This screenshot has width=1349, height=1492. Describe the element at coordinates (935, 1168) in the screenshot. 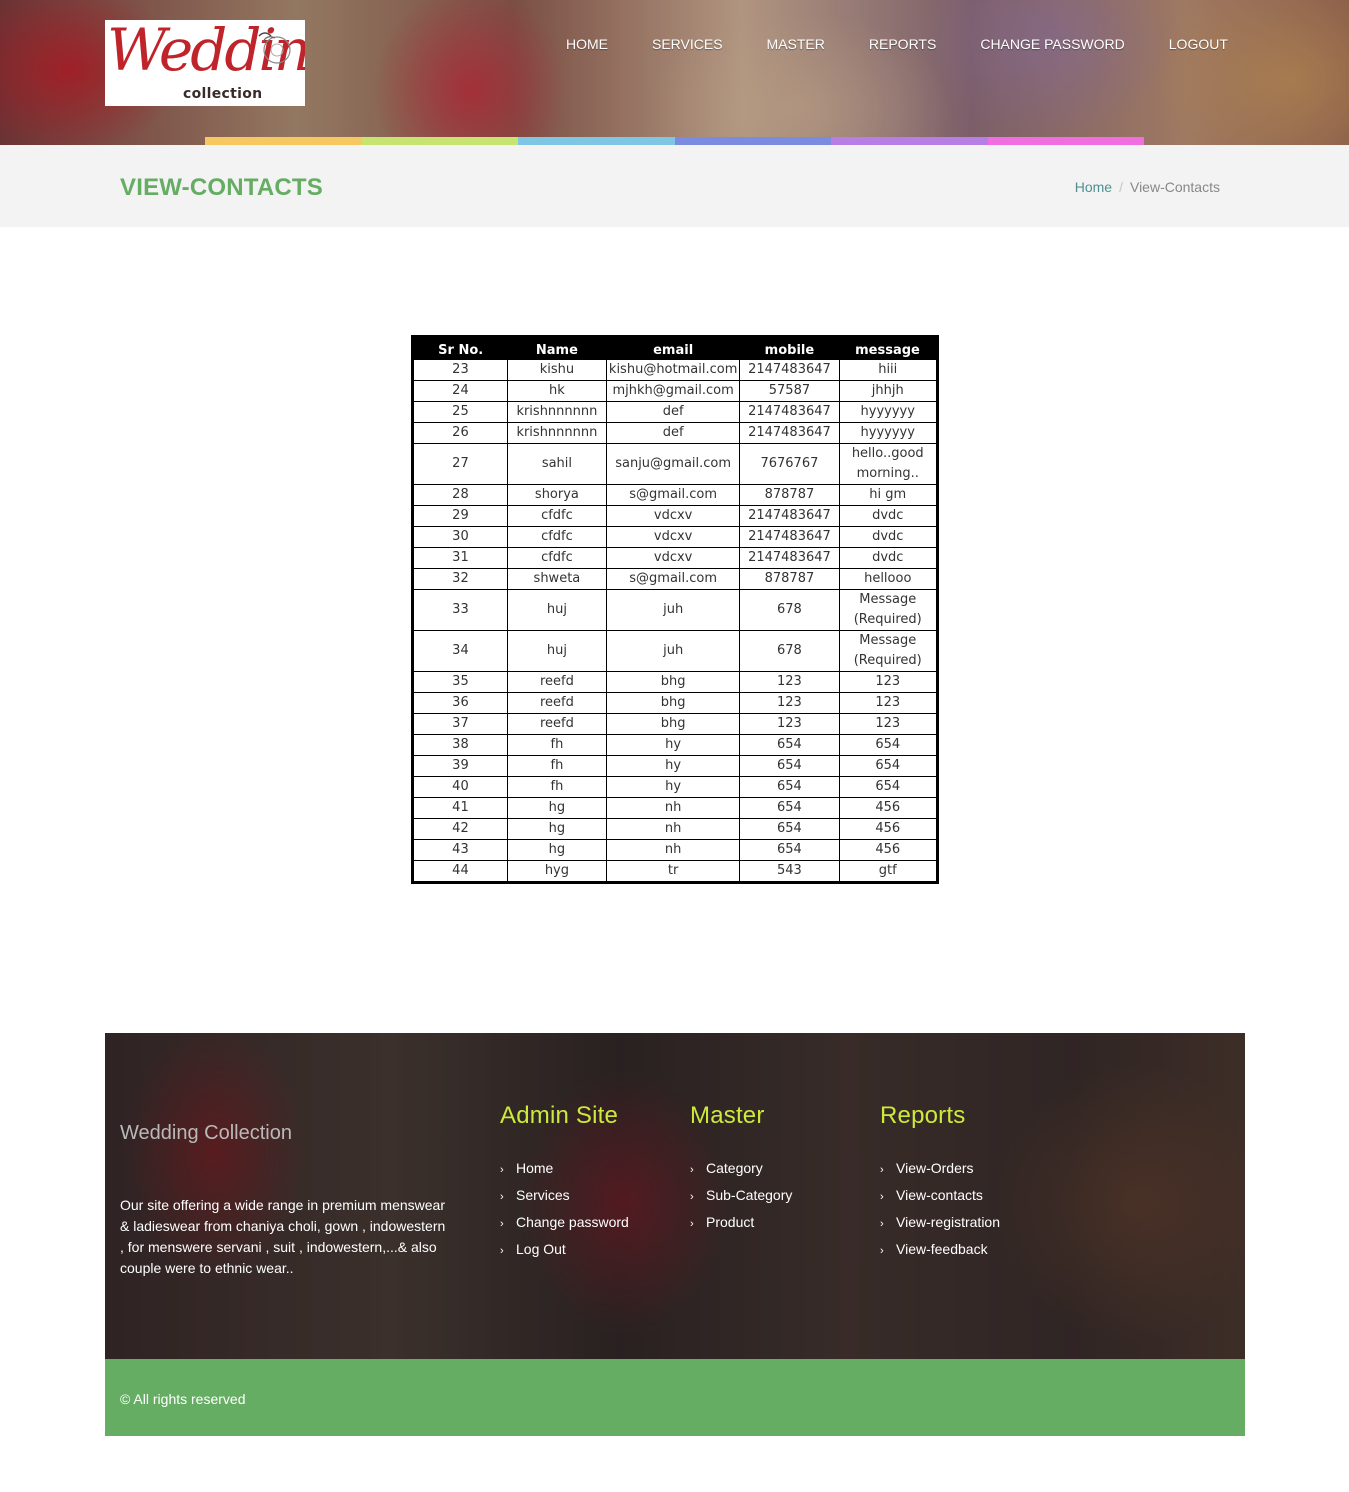

I see `footer-link-label: View-Orders` at that location.